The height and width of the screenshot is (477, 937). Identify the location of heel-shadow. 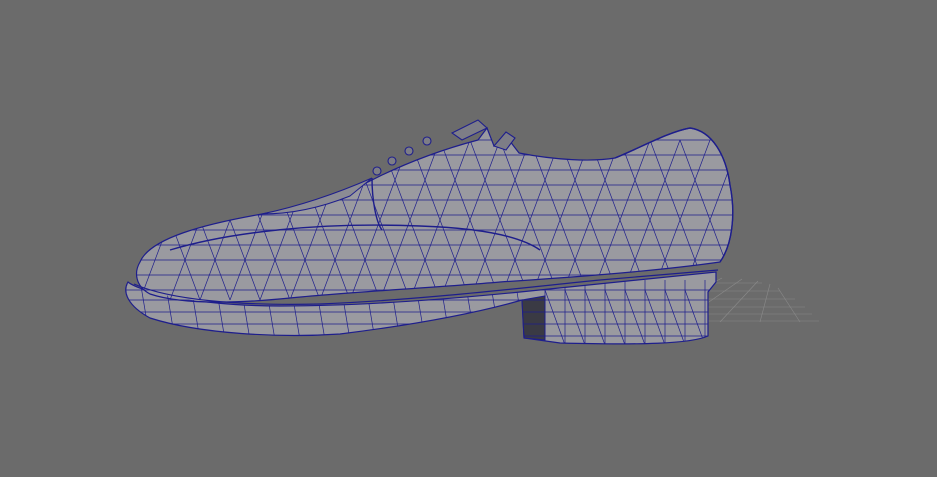
(533, 318).